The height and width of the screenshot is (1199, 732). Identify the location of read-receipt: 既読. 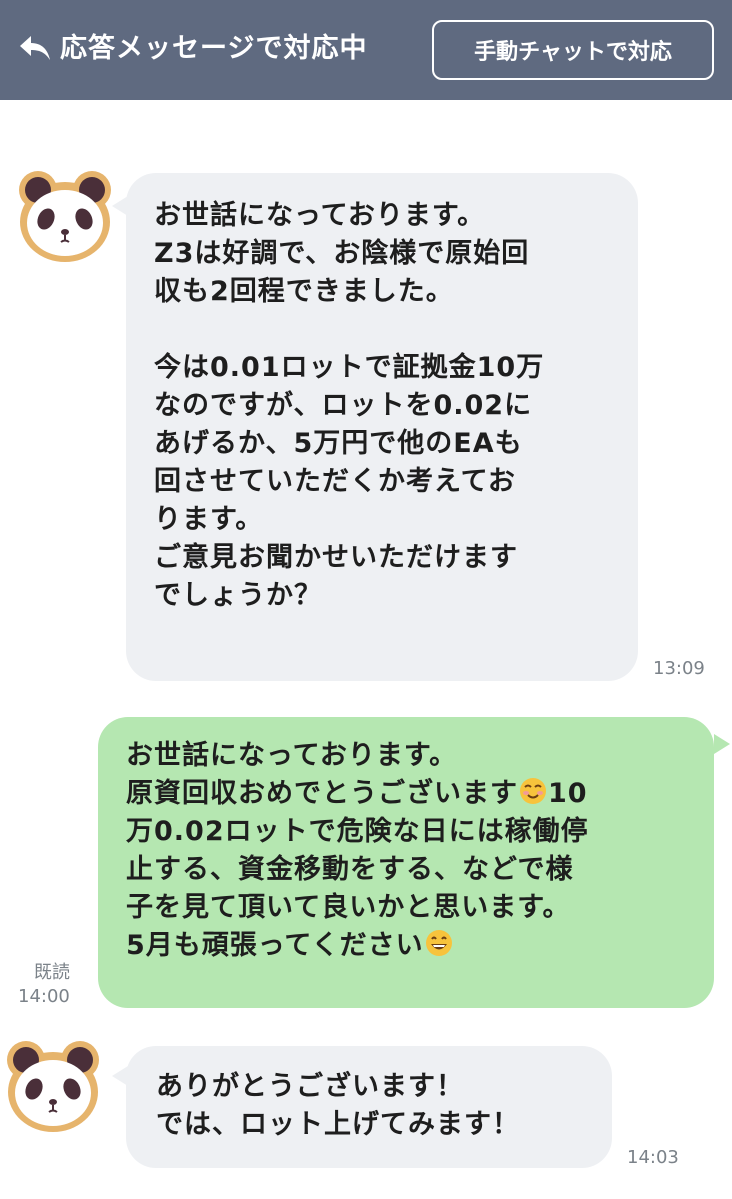
(52, 972).